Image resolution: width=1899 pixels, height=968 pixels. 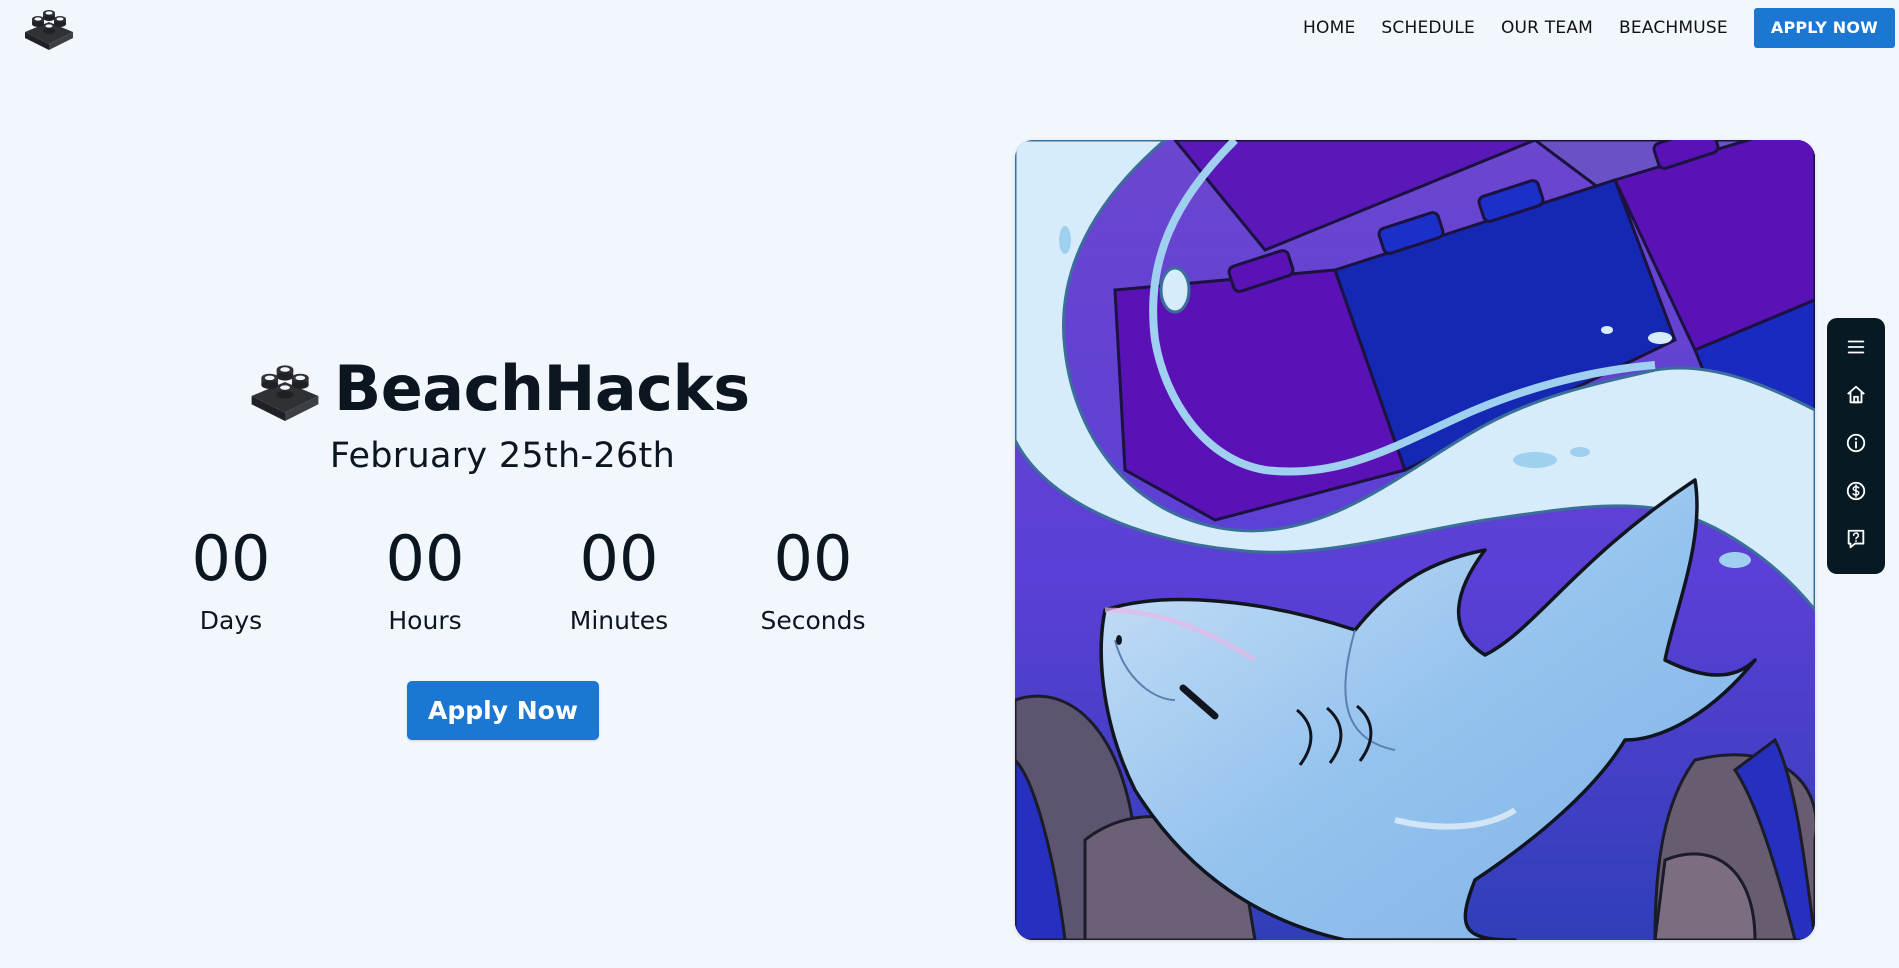 I want to click on dollar-icon, so click(x=1856, y=491).